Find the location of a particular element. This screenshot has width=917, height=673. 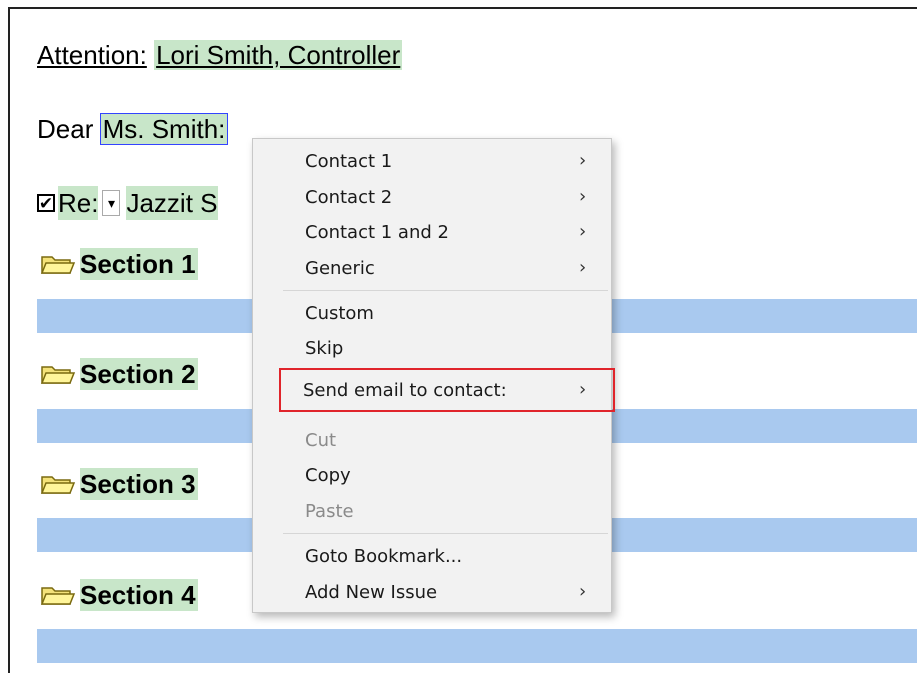

menu-item-generic: Generic › is located at coordinates (432, 268).